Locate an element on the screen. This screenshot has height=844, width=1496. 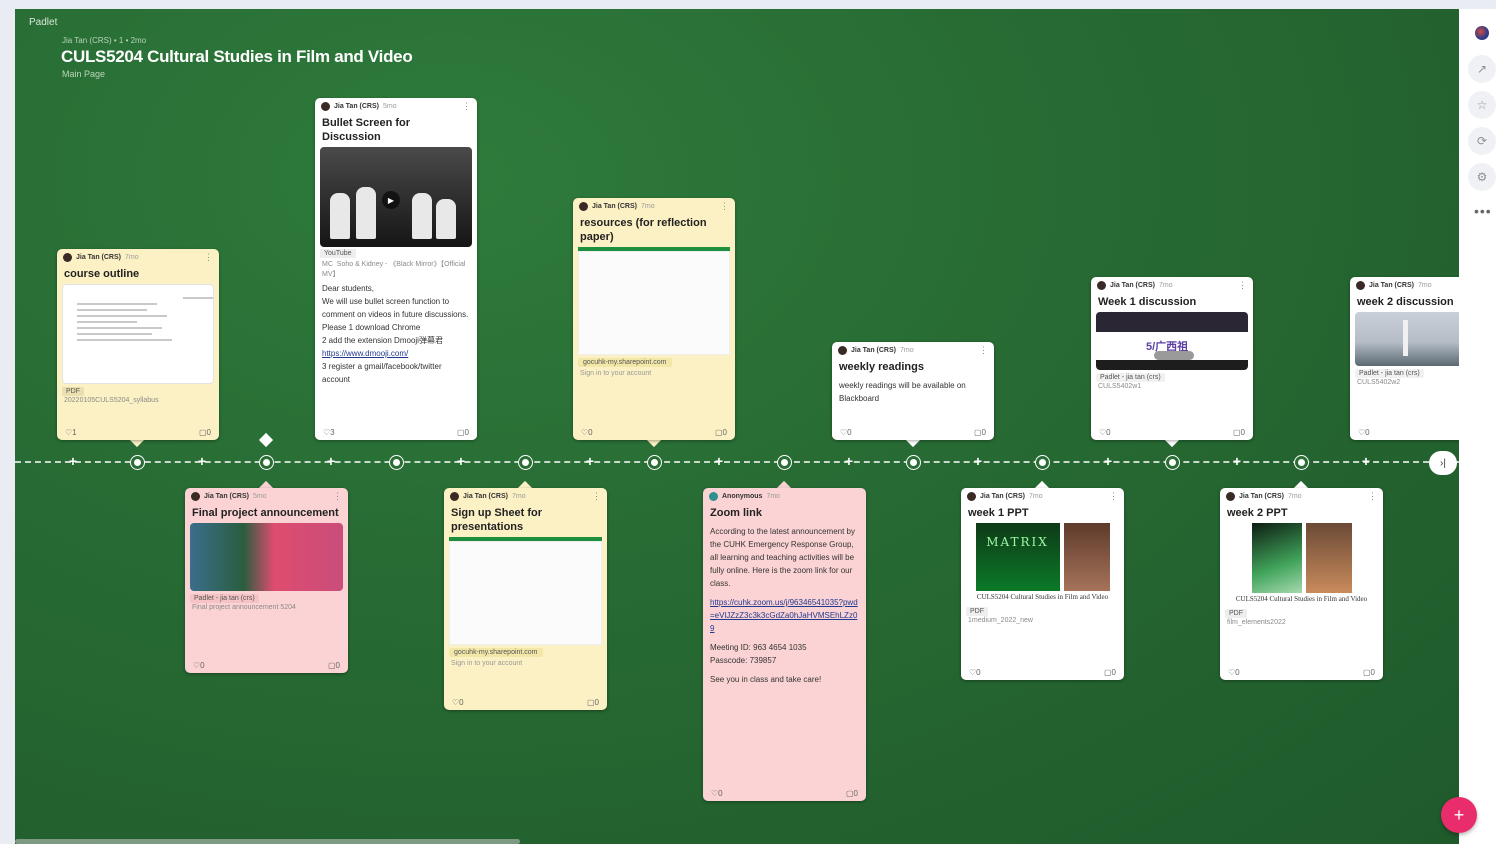
settings-gear-icon: ⚙ is located at coordinates (1482, 177).